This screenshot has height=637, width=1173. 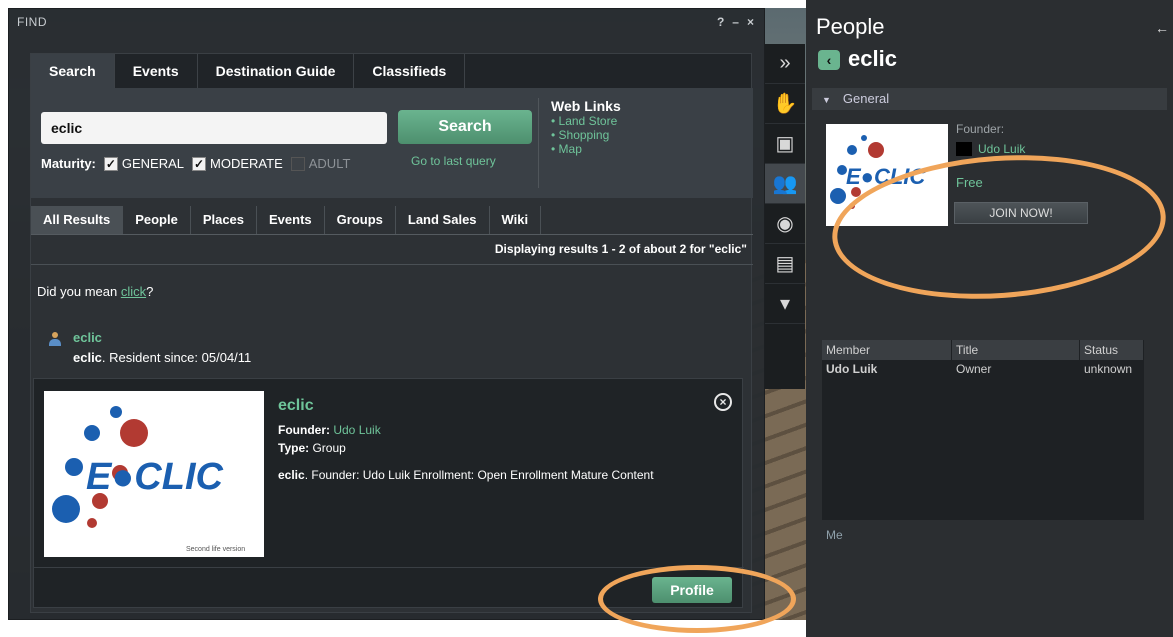 What do you see at coordinates (785, 184) in the screenshot?
I see `people-icon: 👥` at bounding box center [785, 184].